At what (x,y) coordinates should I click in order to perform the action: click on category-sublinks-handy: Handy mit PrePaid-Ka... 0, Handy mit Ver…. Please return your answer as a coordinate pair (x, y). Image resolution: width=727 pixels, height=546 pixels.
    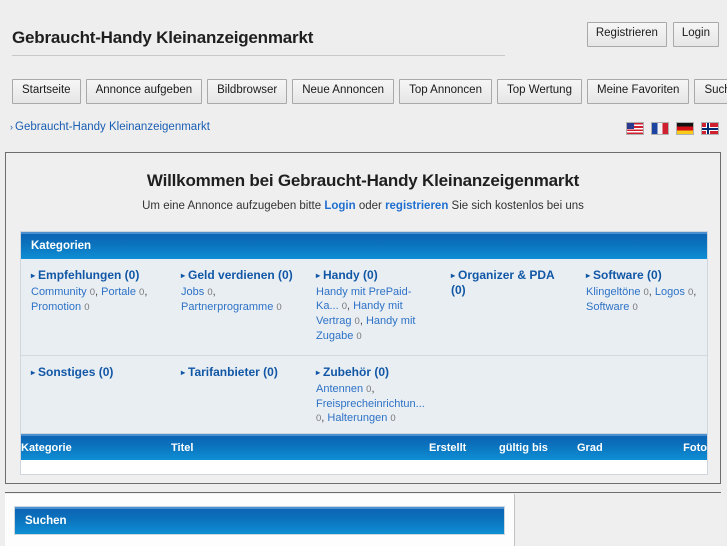
    Looking at the image, I should click on (366, 313).